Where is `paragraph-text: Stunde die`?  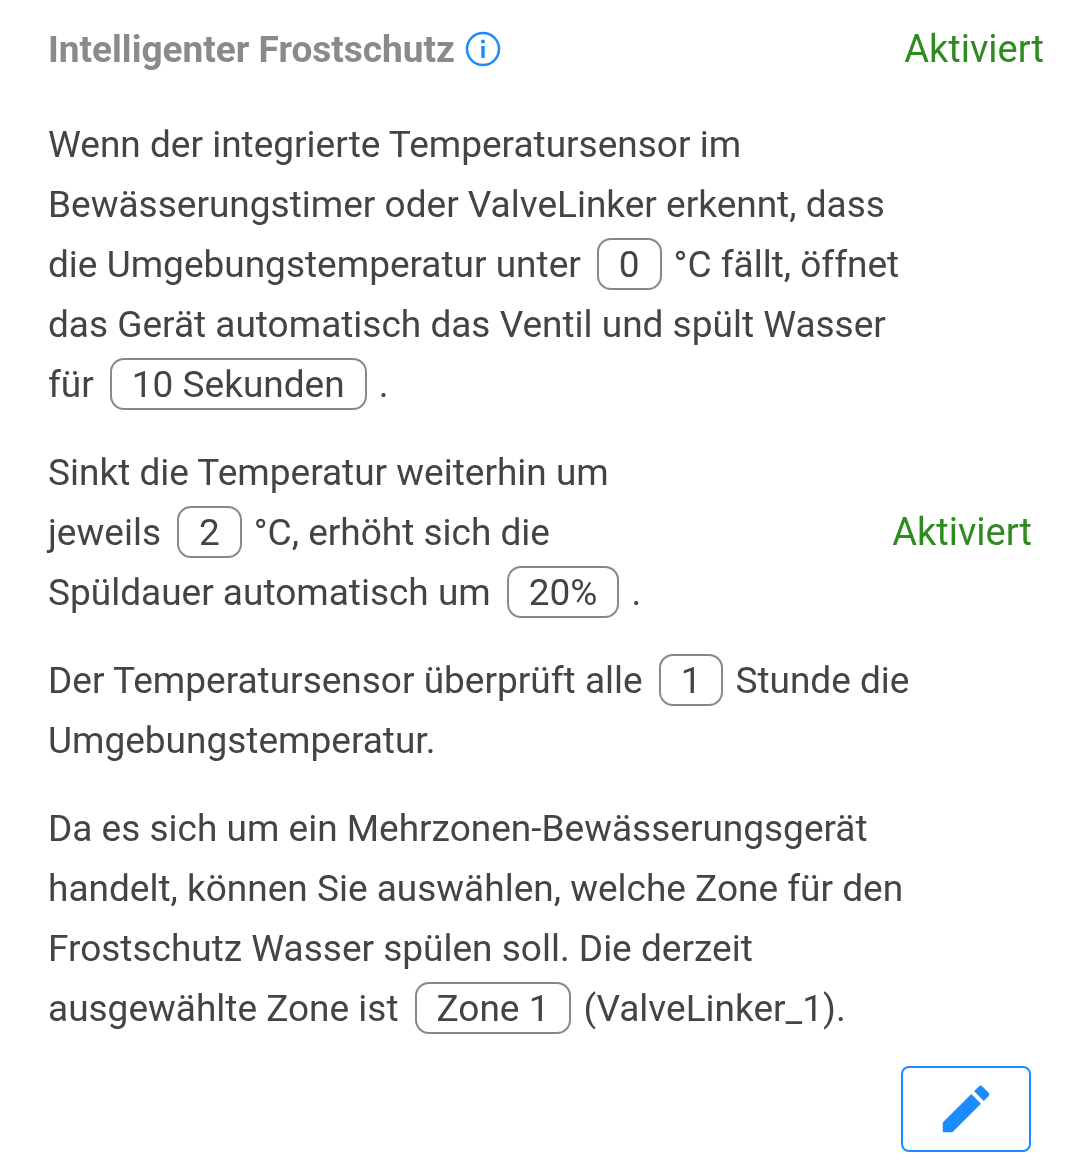
paragraph-text: Stunde die is located at coordinates (822, 680).